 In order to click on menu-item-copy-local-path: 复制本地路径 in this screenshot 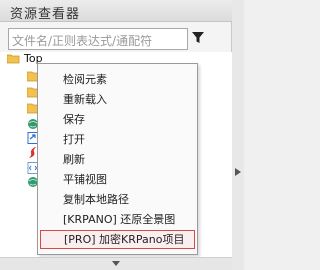, I will do `click(117, 199)`.